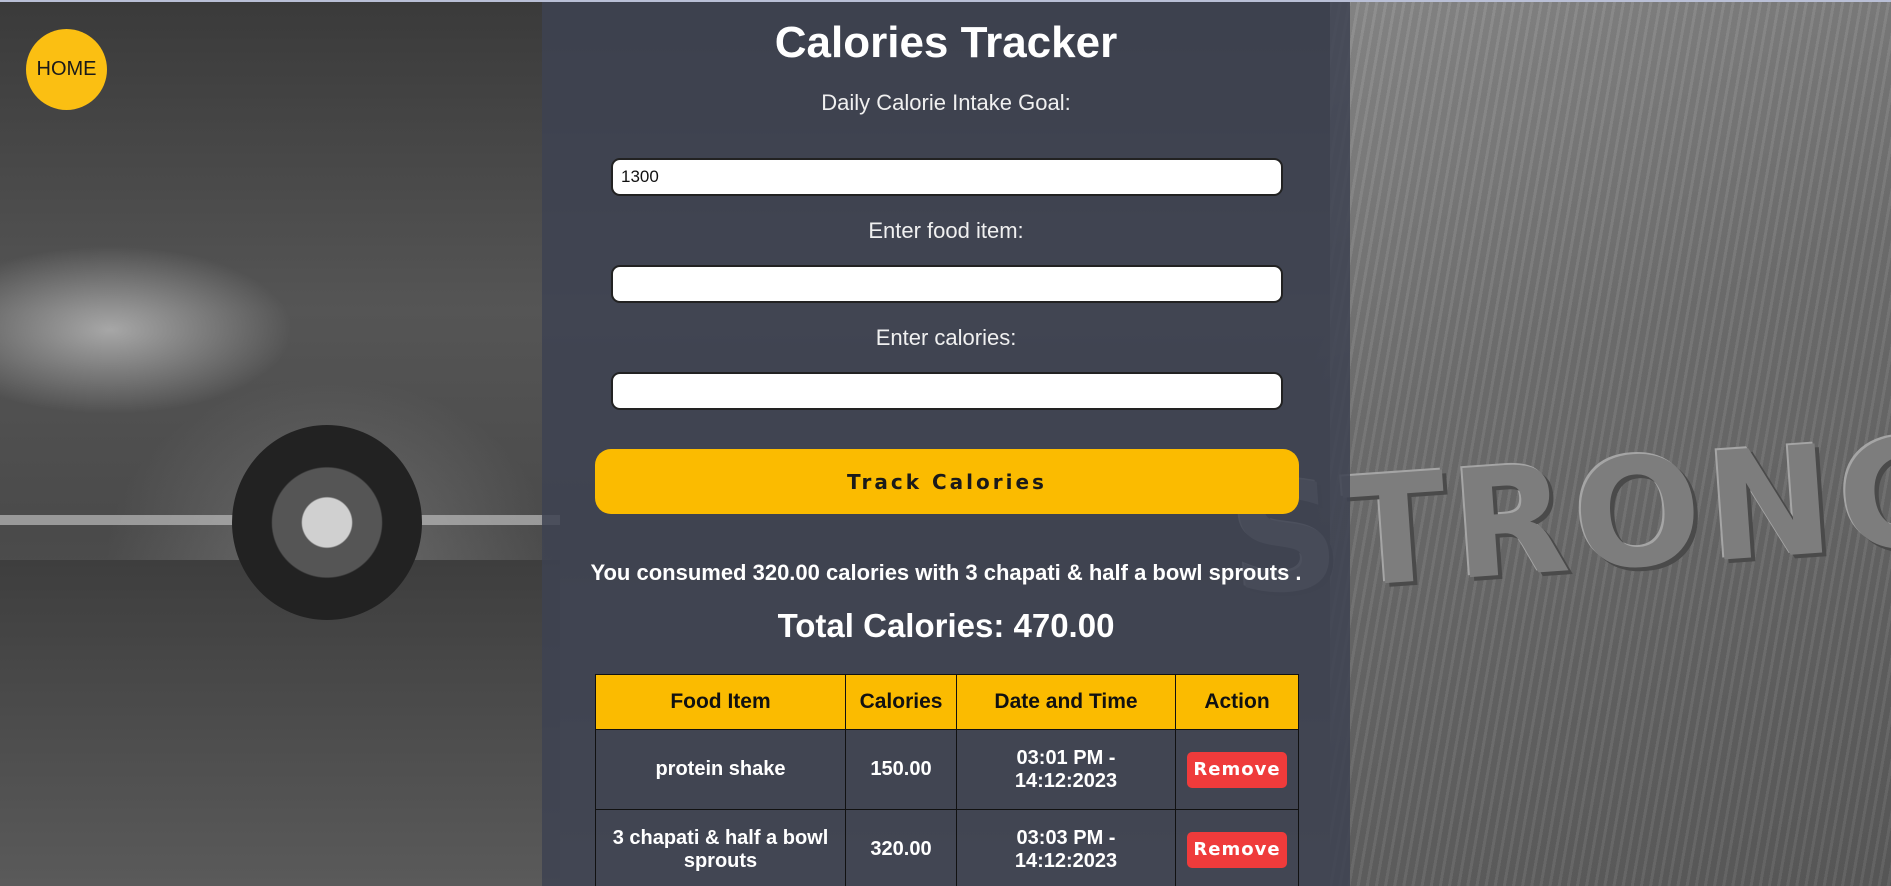  What do you see at coordinates (720, 702) in the screenshot?
I see `header-food-item: Food Item` at bounding box center [720, 702].